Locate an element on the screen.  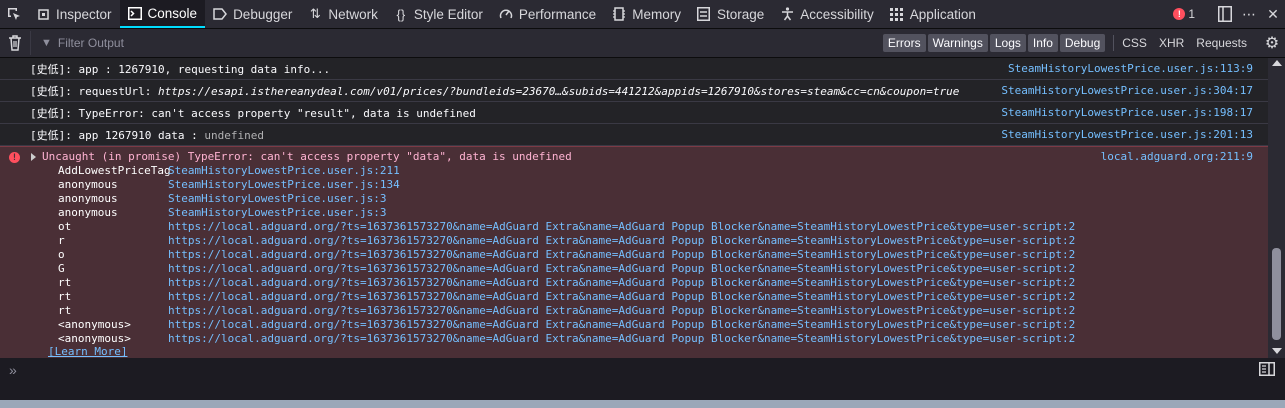
style-editor-icon: {} is located at coordinates (401, 14).